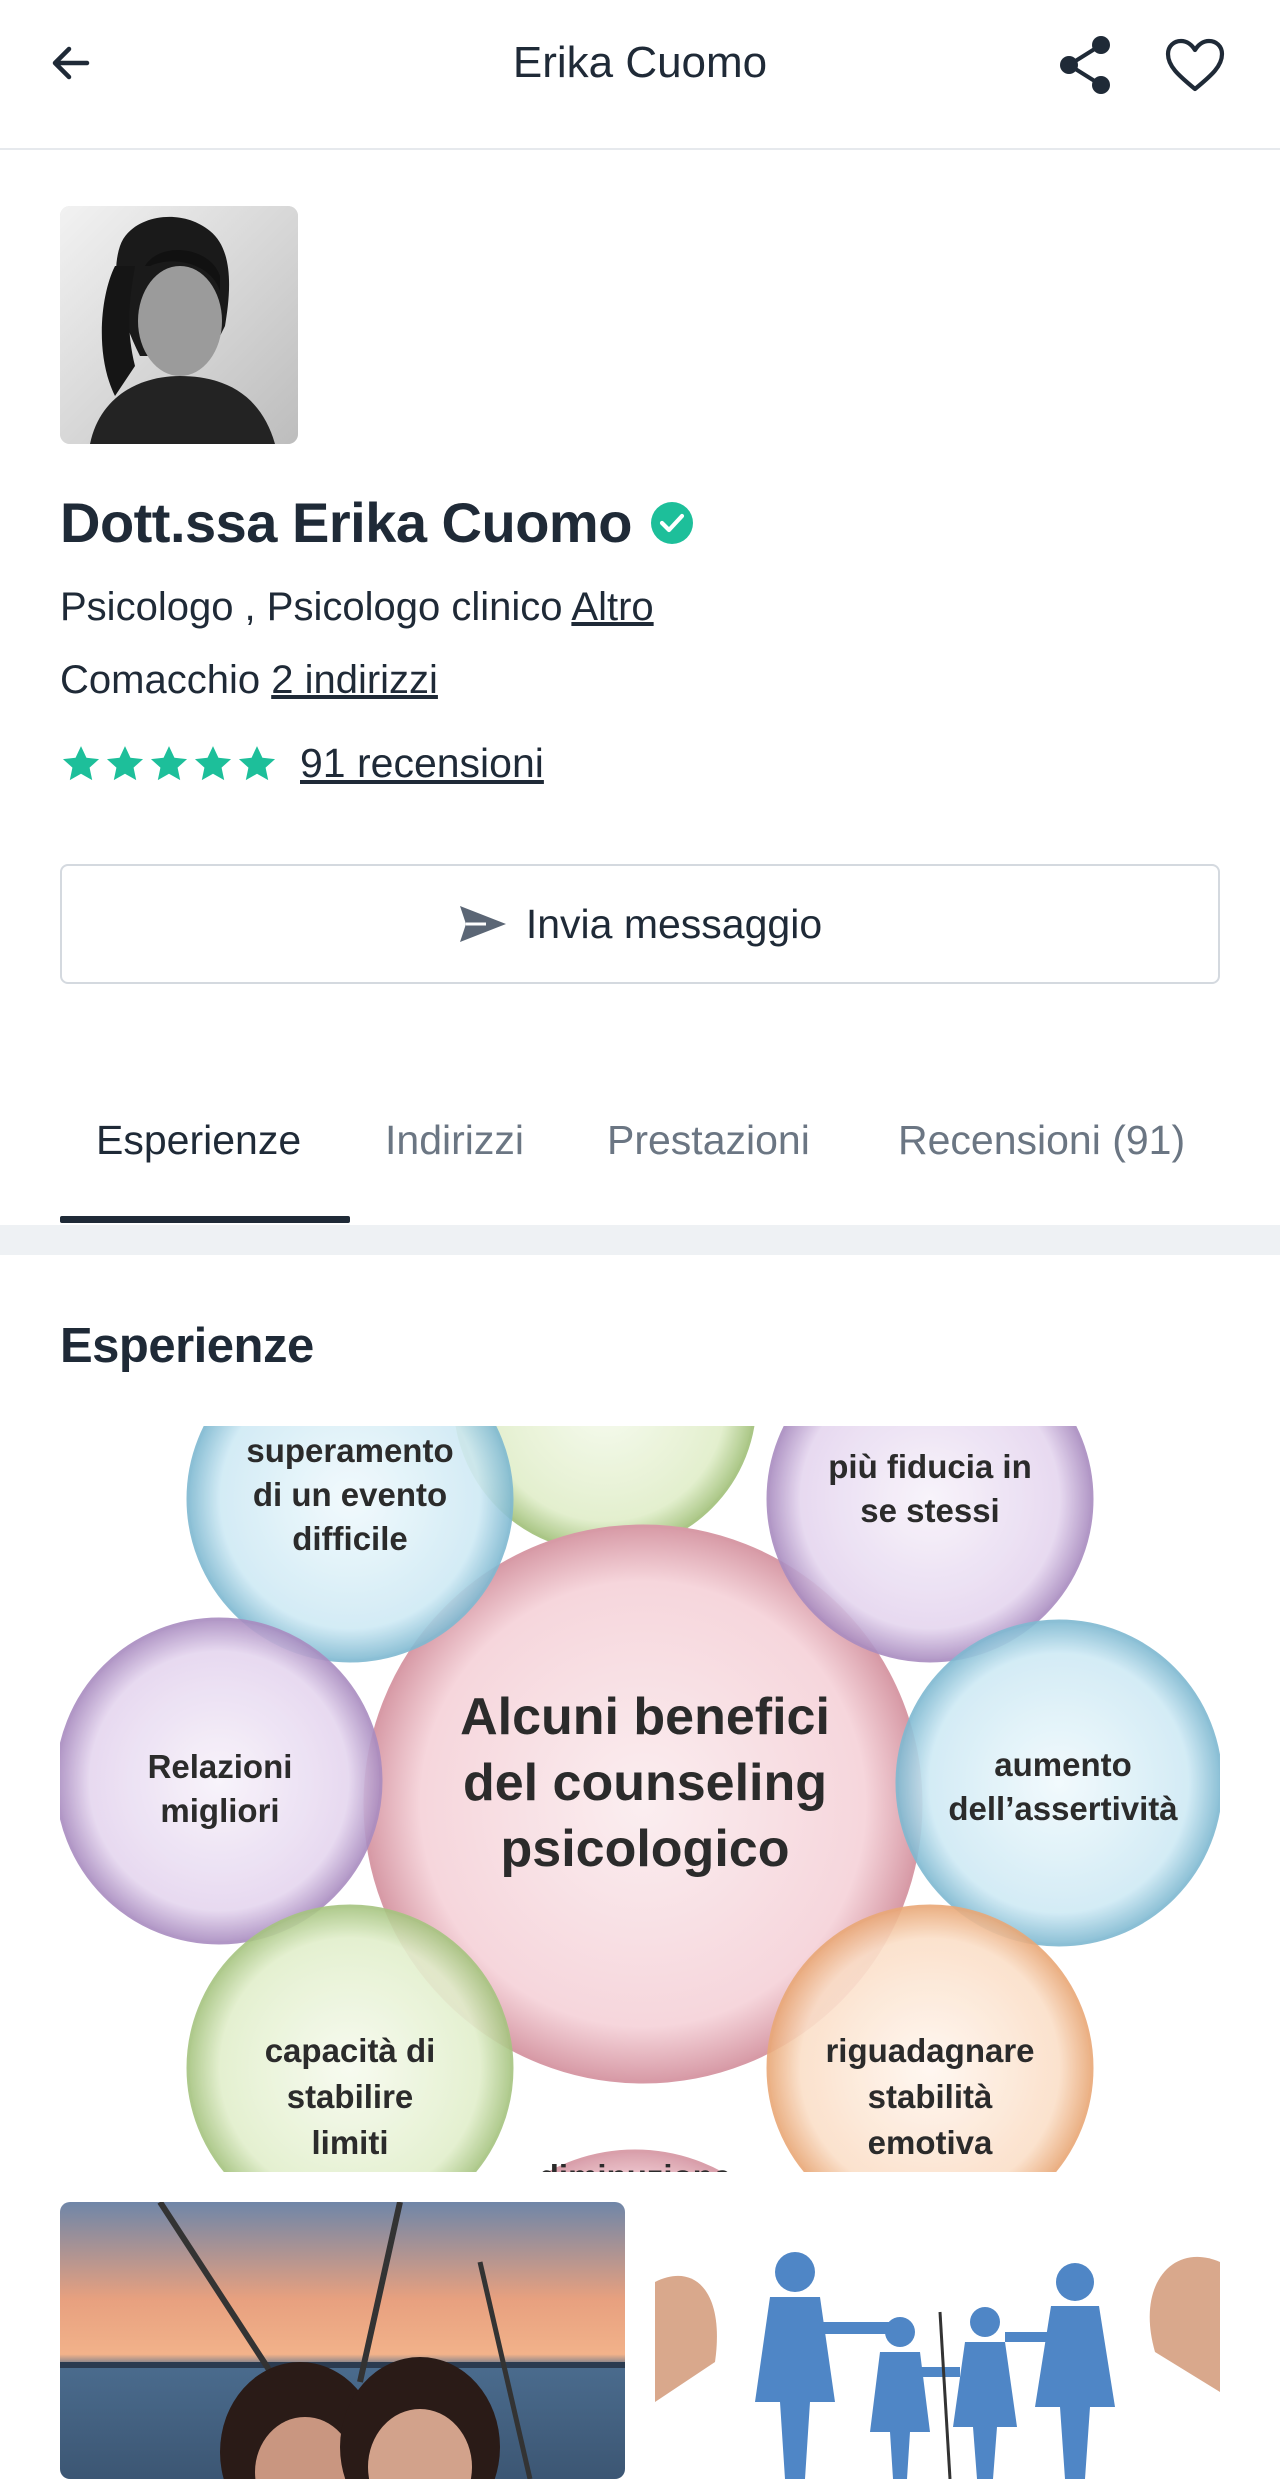 Image resolution: width=1280 pixels, height=2479 pixels. Describe the element at coordinates (671, 522) in the screenshot. I see `verified-check-icon` at that location.